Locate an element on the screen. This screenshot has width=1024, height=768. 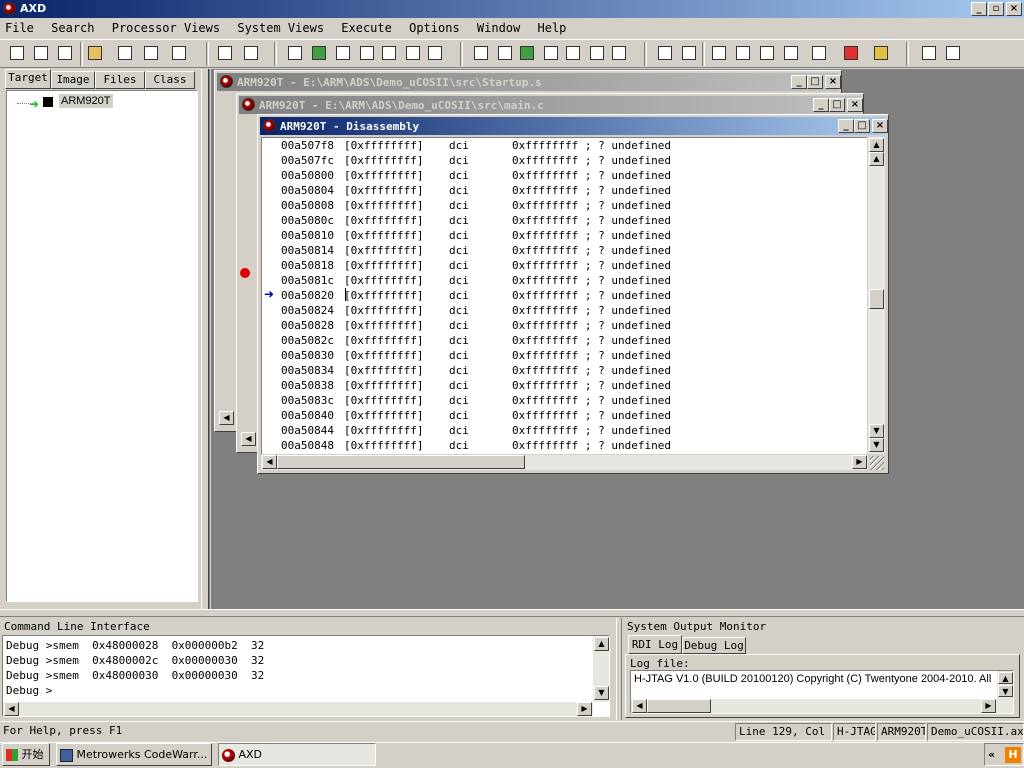
cli-icon is located at coordinates (619, 53).